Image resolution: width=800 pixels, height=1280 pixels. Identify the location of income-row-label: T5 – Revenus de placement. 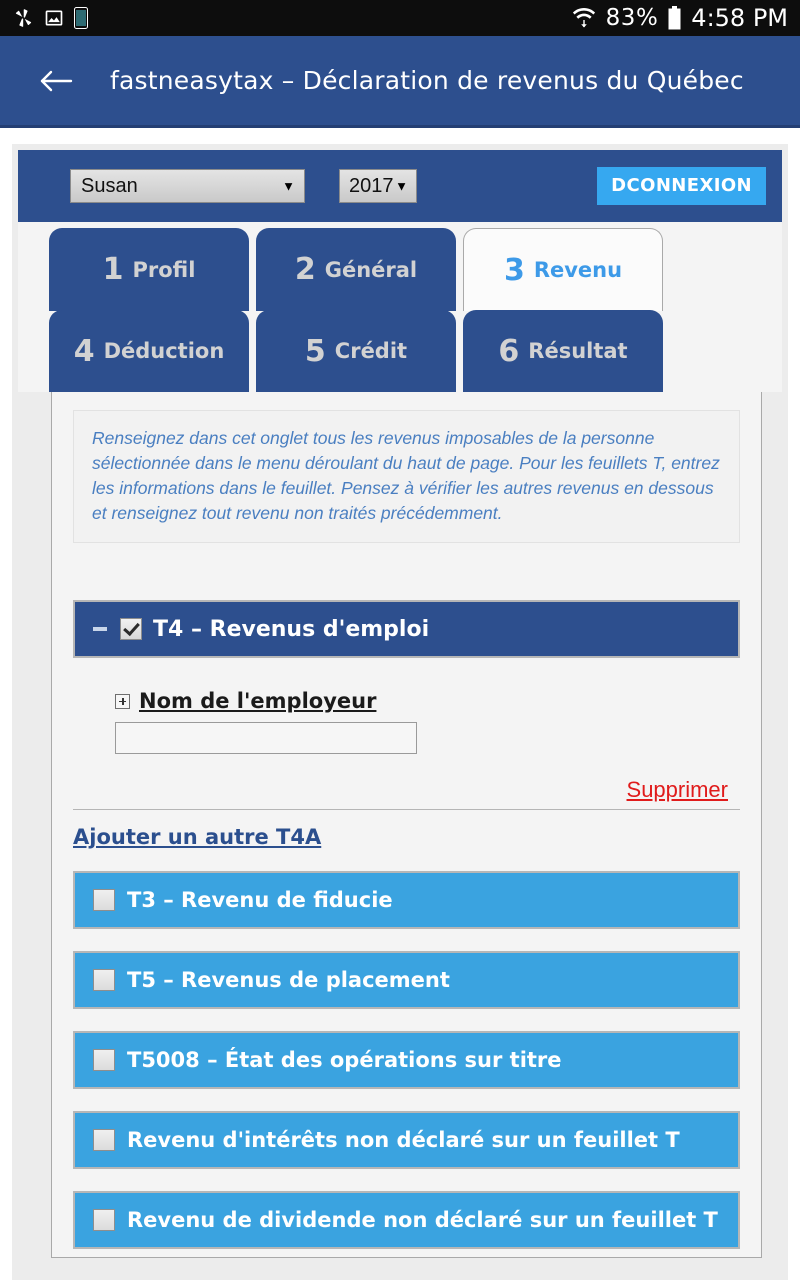
(288, 980).